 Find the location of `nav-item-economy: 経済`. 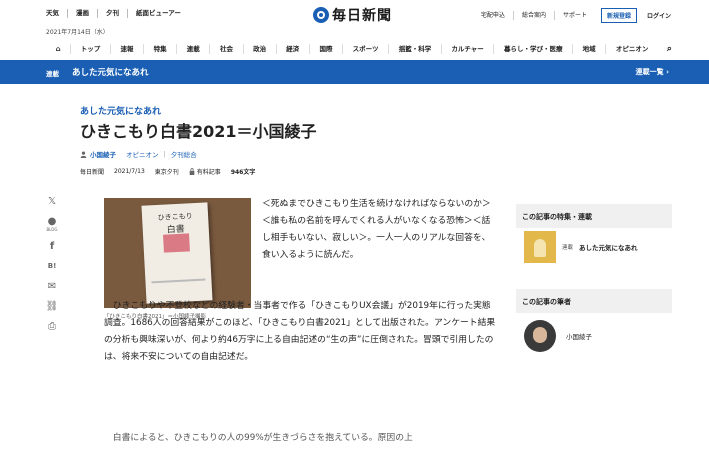

nav-item-economy: 経済 is located at coordinates (292, 49).